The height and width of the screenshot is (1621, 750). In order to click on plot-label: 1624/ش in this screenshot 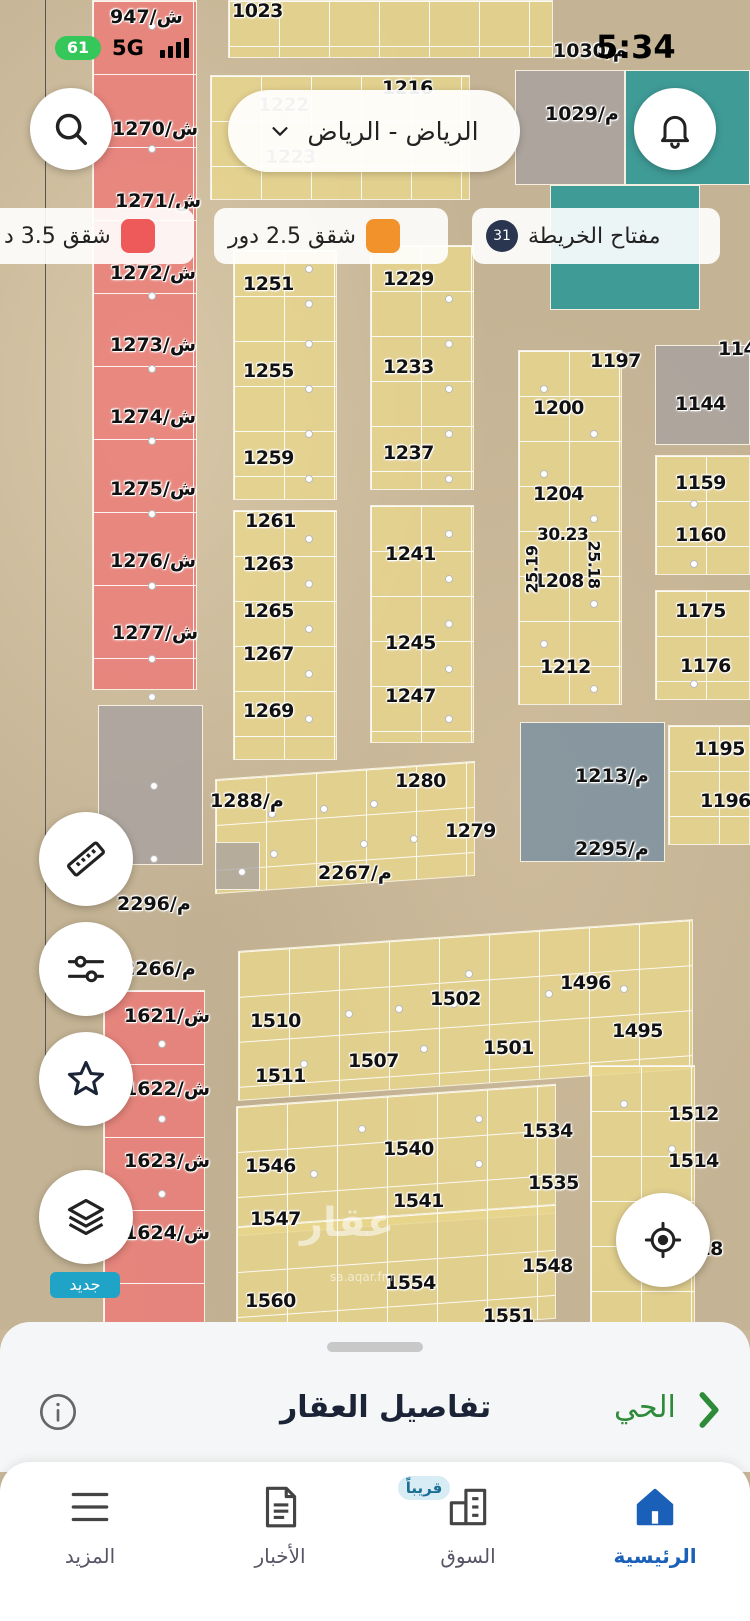, I will do `click(167, 1233)`.